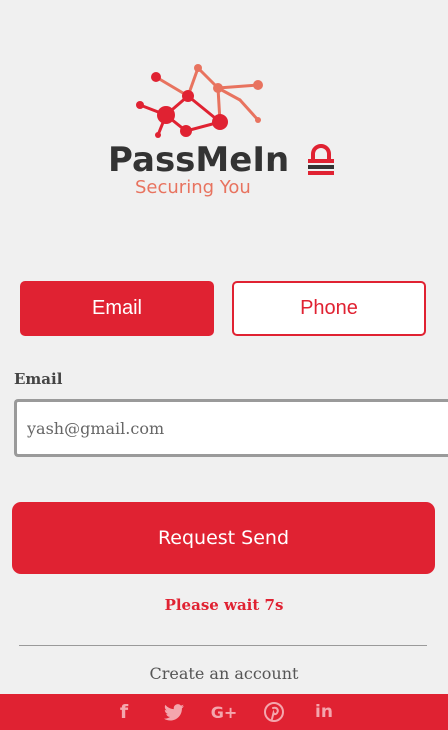  Describe the element at coordinates (231, 428) in the screenshot. I see `email-input` at that location.